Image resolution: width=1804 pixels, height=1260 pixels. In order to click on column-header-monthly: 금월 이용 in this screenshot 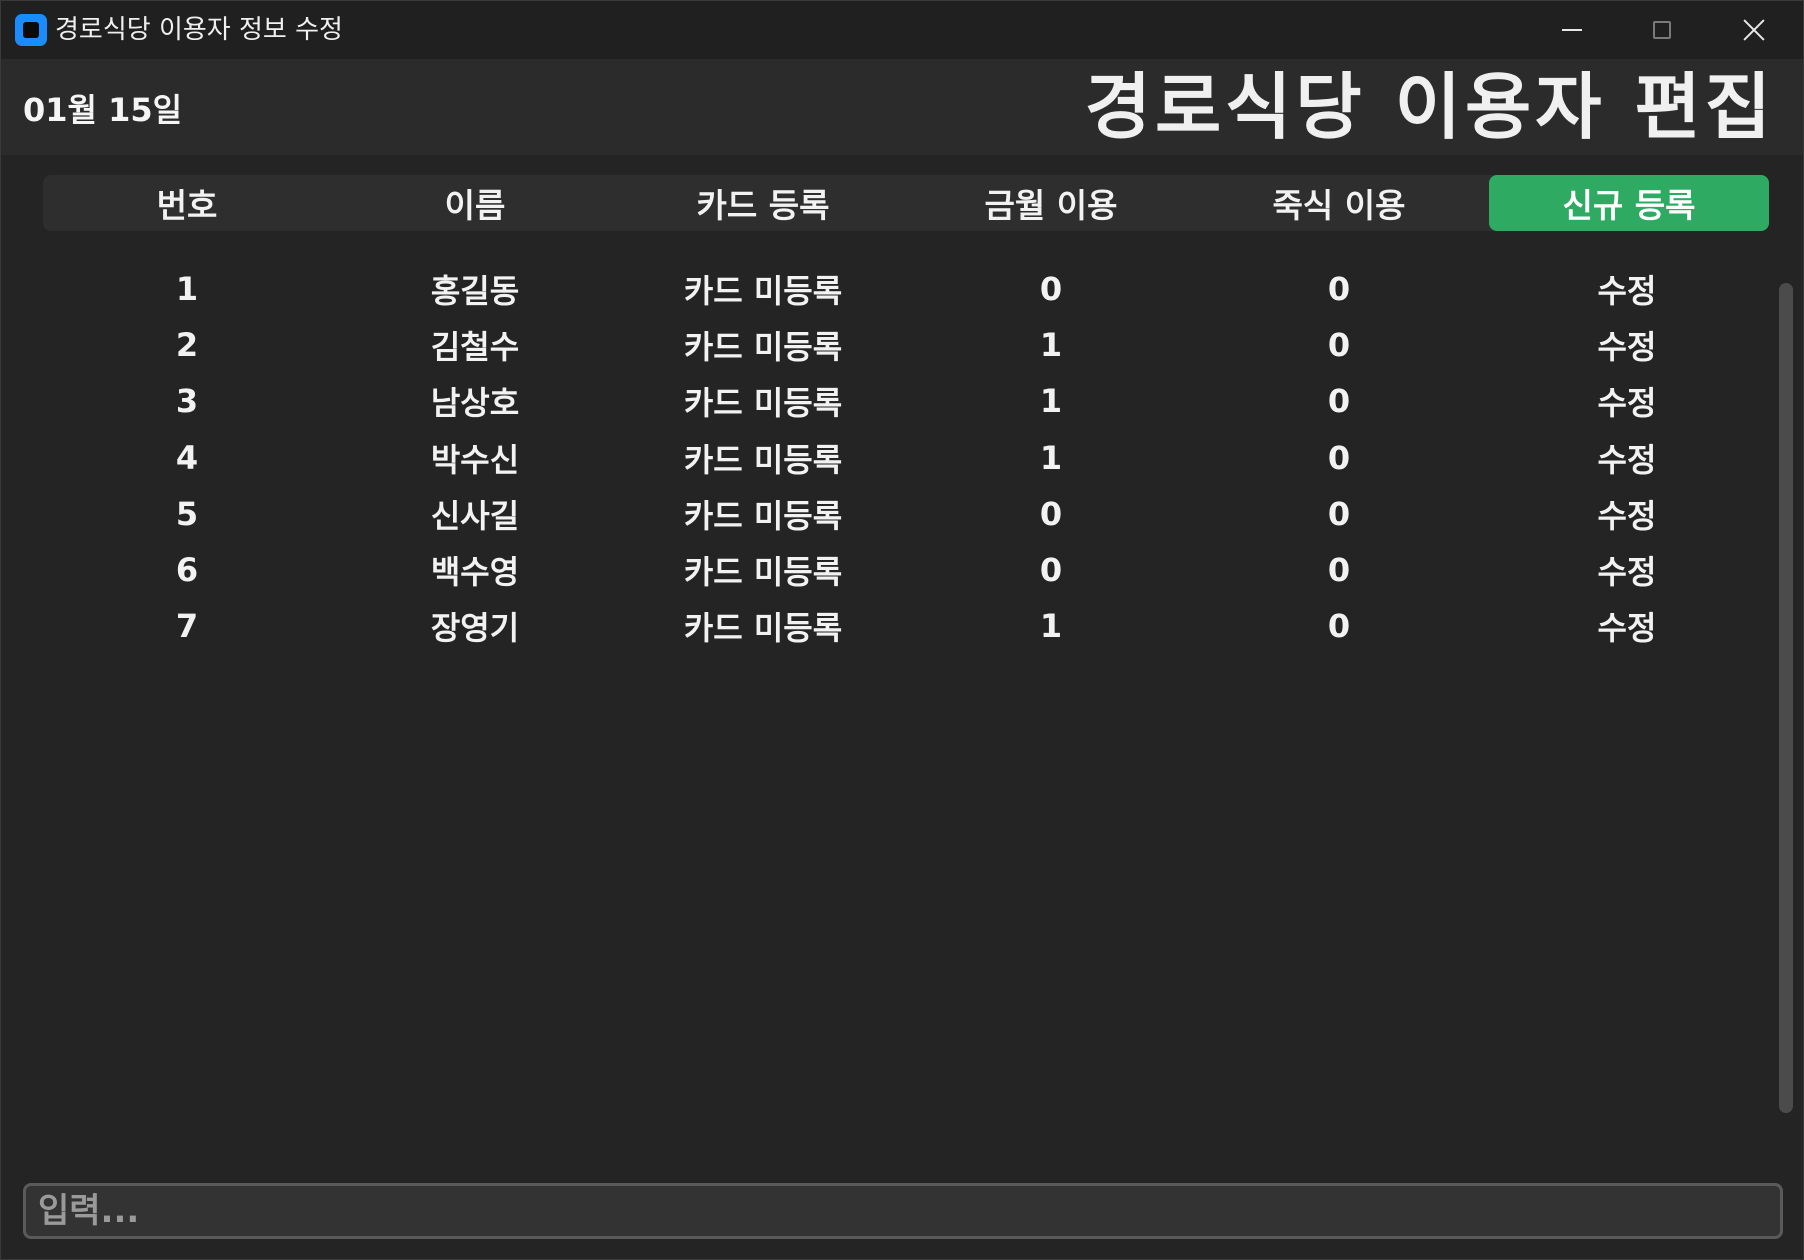, I will do `click(1051, 205)`.